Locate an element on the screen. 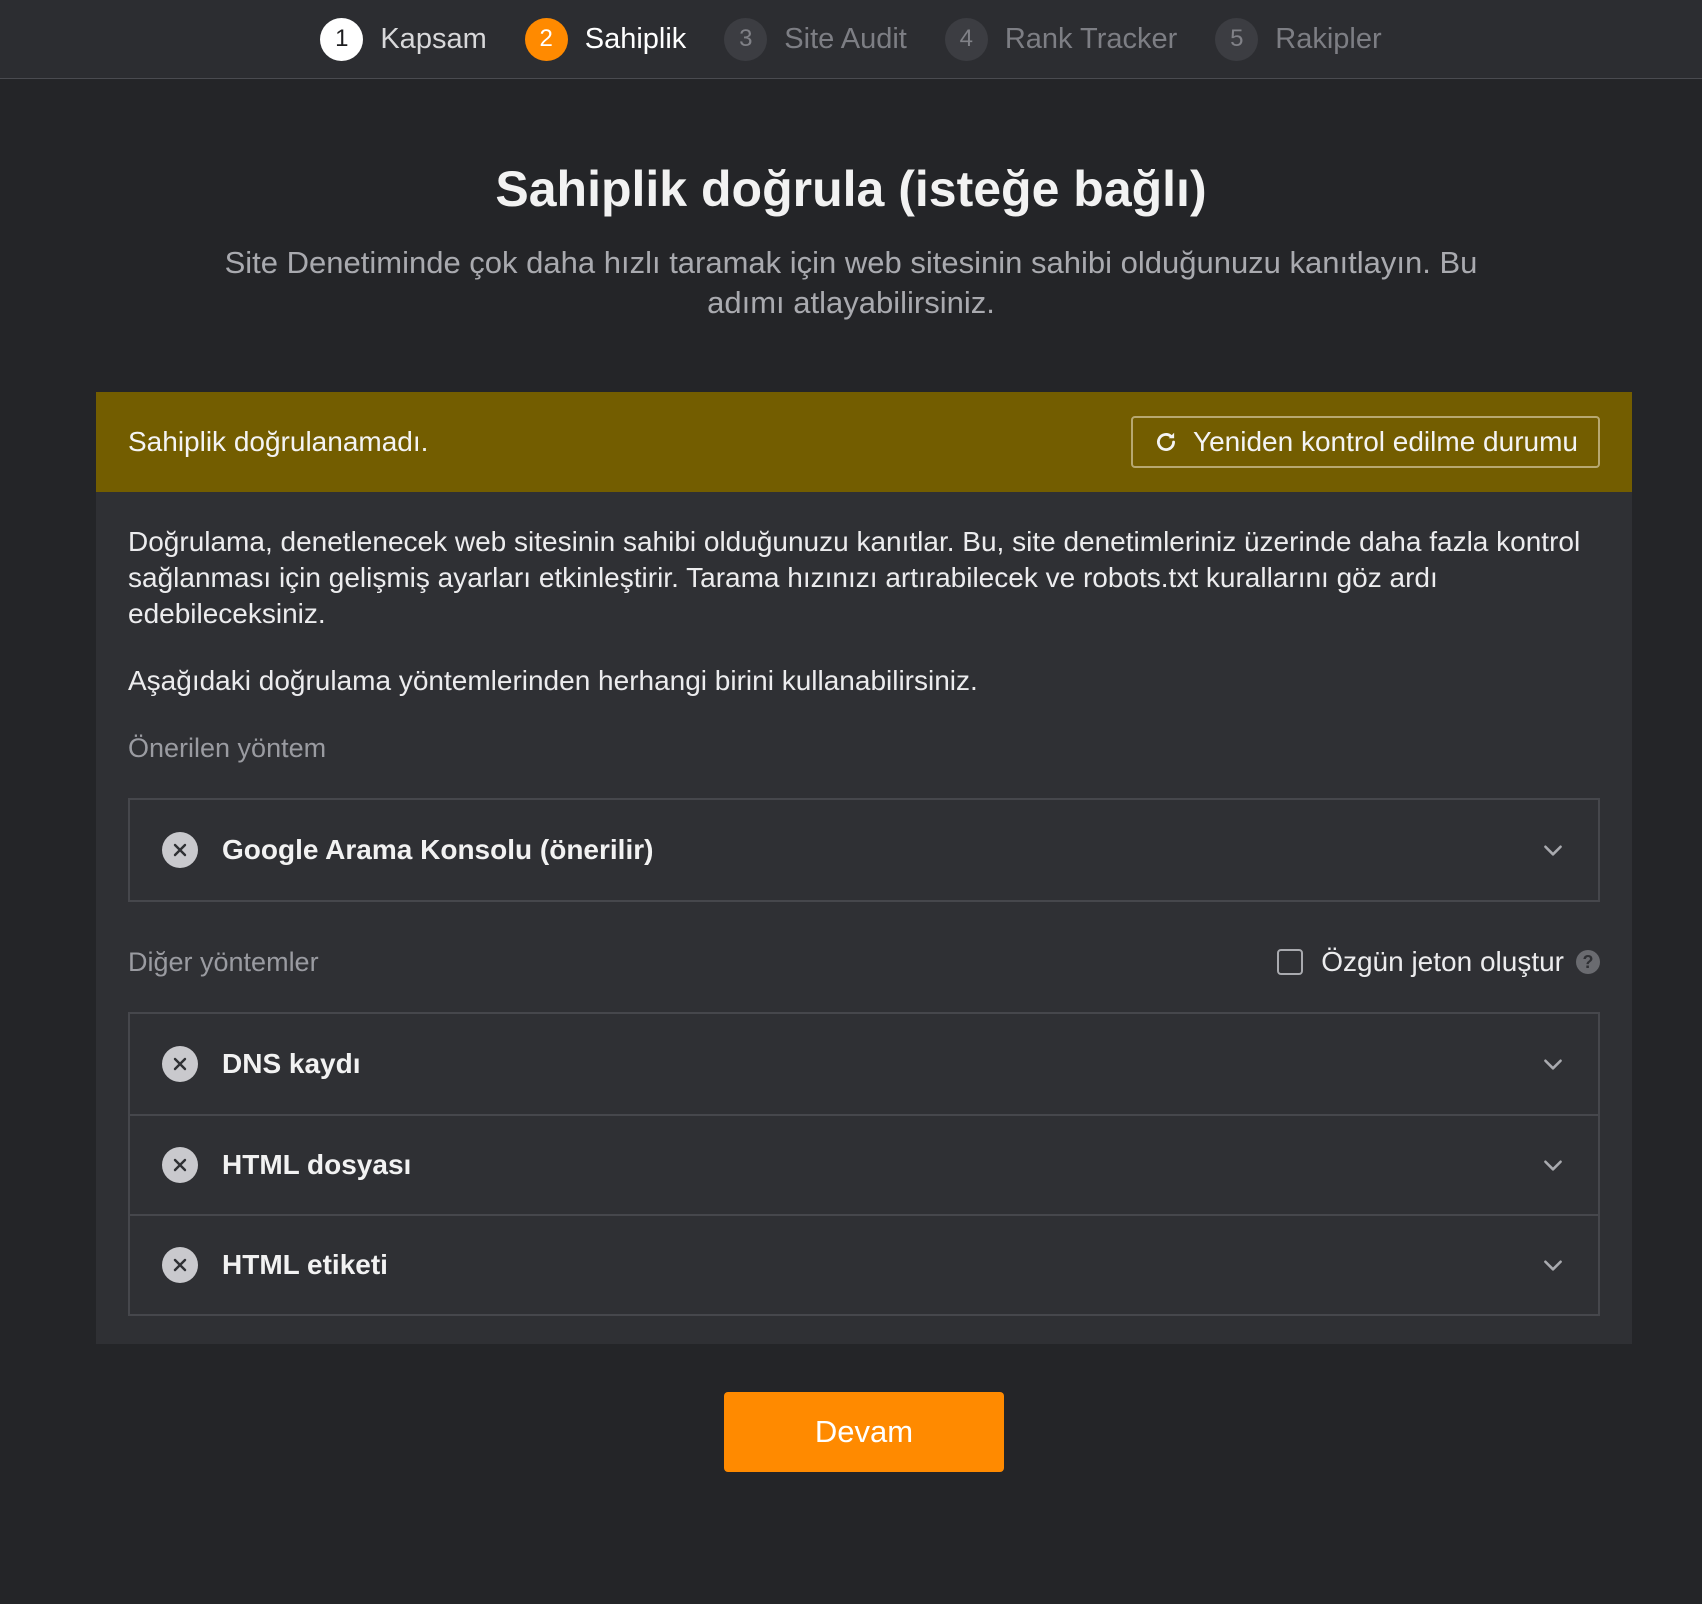  recommended-method-list: Google Arama Konsolu (önerilir) is located at coordinates (864, 850).